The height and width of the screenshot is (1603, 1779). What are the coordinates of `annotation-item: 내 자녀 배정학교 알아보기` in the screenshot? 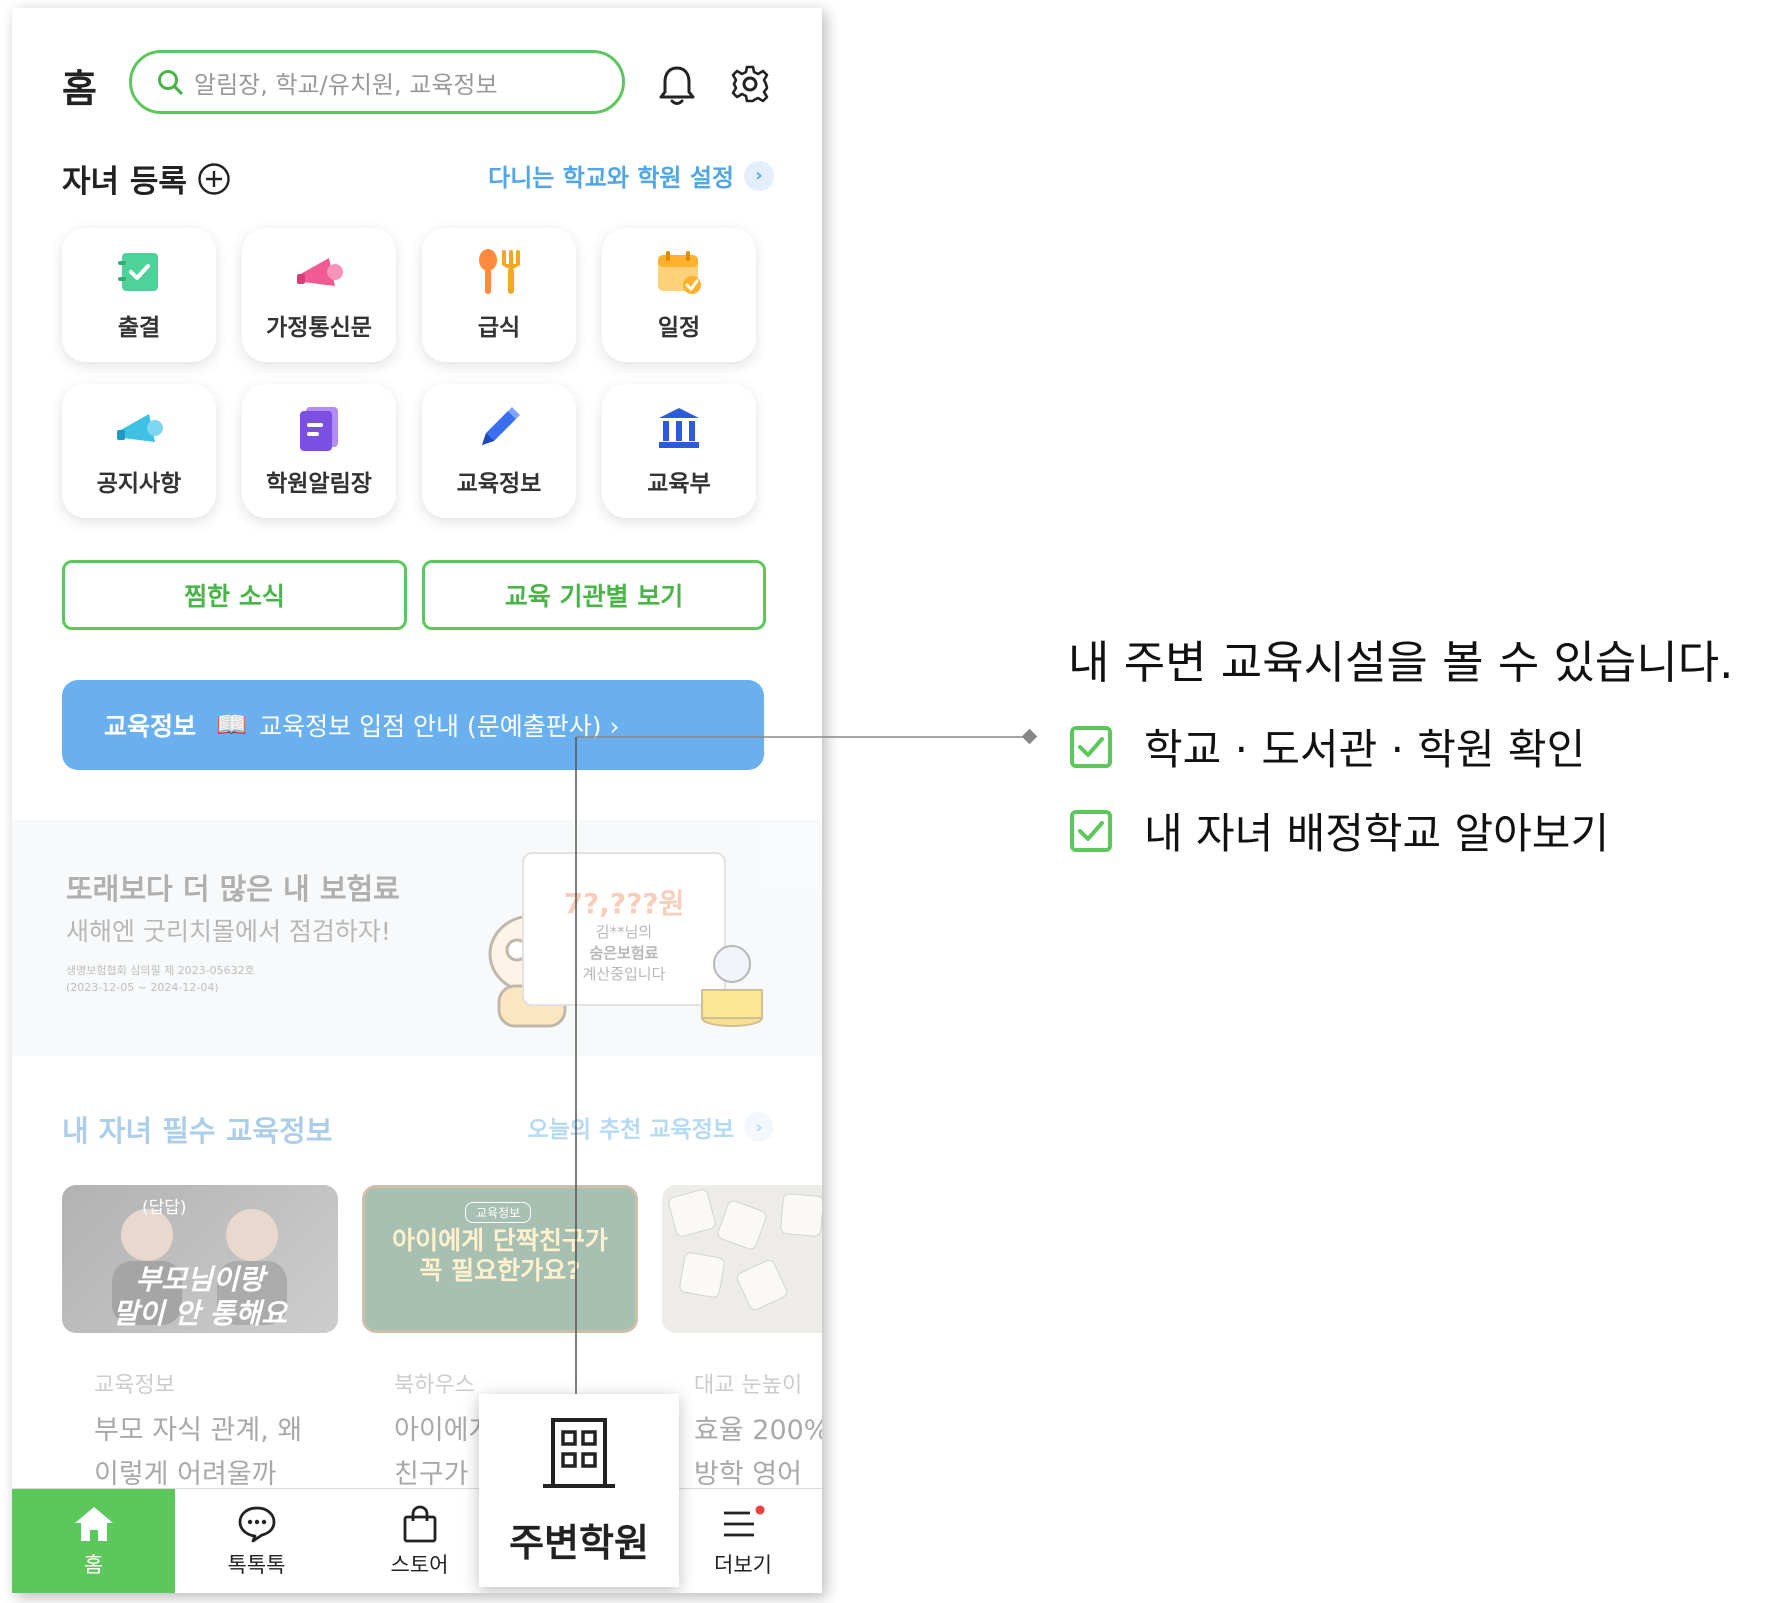 It's located at (1339, 830).